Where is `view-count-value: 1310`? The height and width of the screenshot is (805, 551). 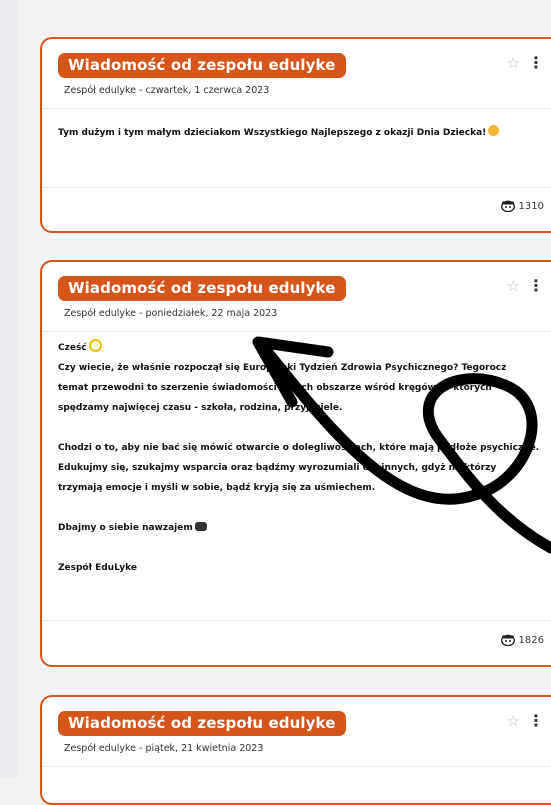 view-count-value: 1310 is located at coordinates (531, 206).